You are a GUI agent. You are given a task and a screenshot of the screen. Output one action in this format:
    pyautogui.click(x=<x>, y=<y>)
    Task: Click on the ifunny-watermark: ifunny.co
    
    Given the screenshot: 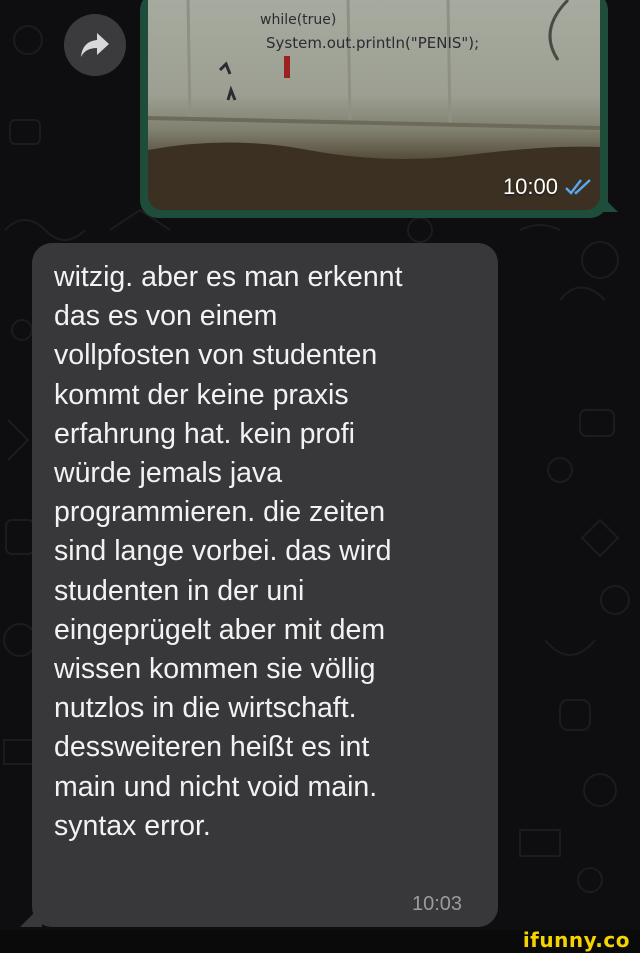 What is the action you would take?
    pyautogui.click(x=576, y=940)
    